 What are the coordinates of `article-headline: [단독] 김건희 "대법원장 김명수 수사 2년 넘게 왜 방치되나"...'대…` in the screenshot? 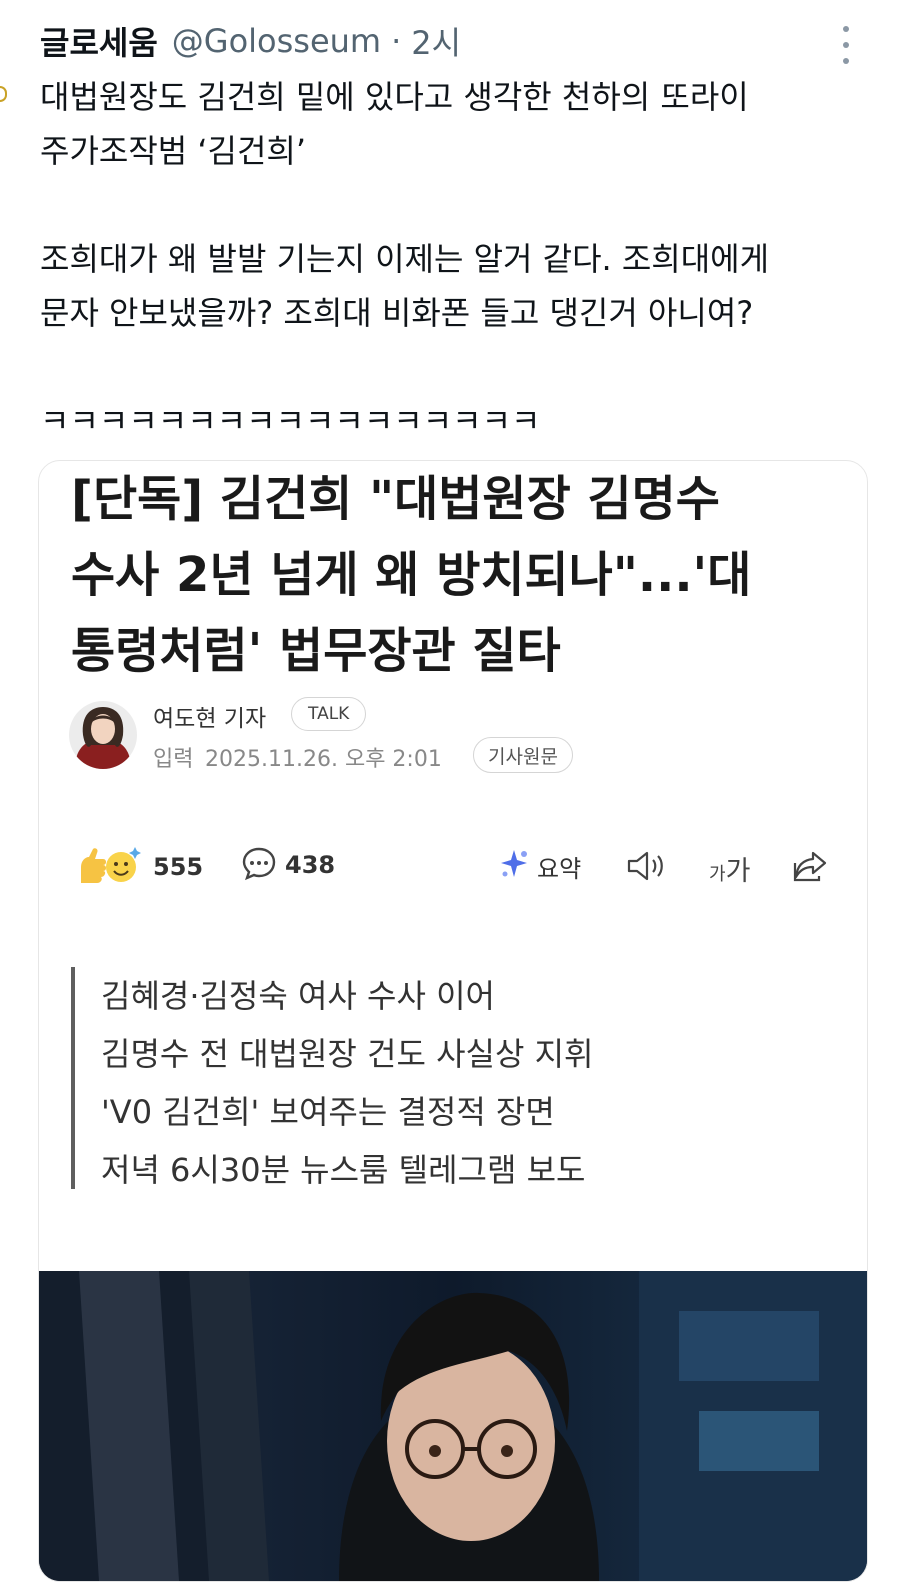 It's located at (466, 575).